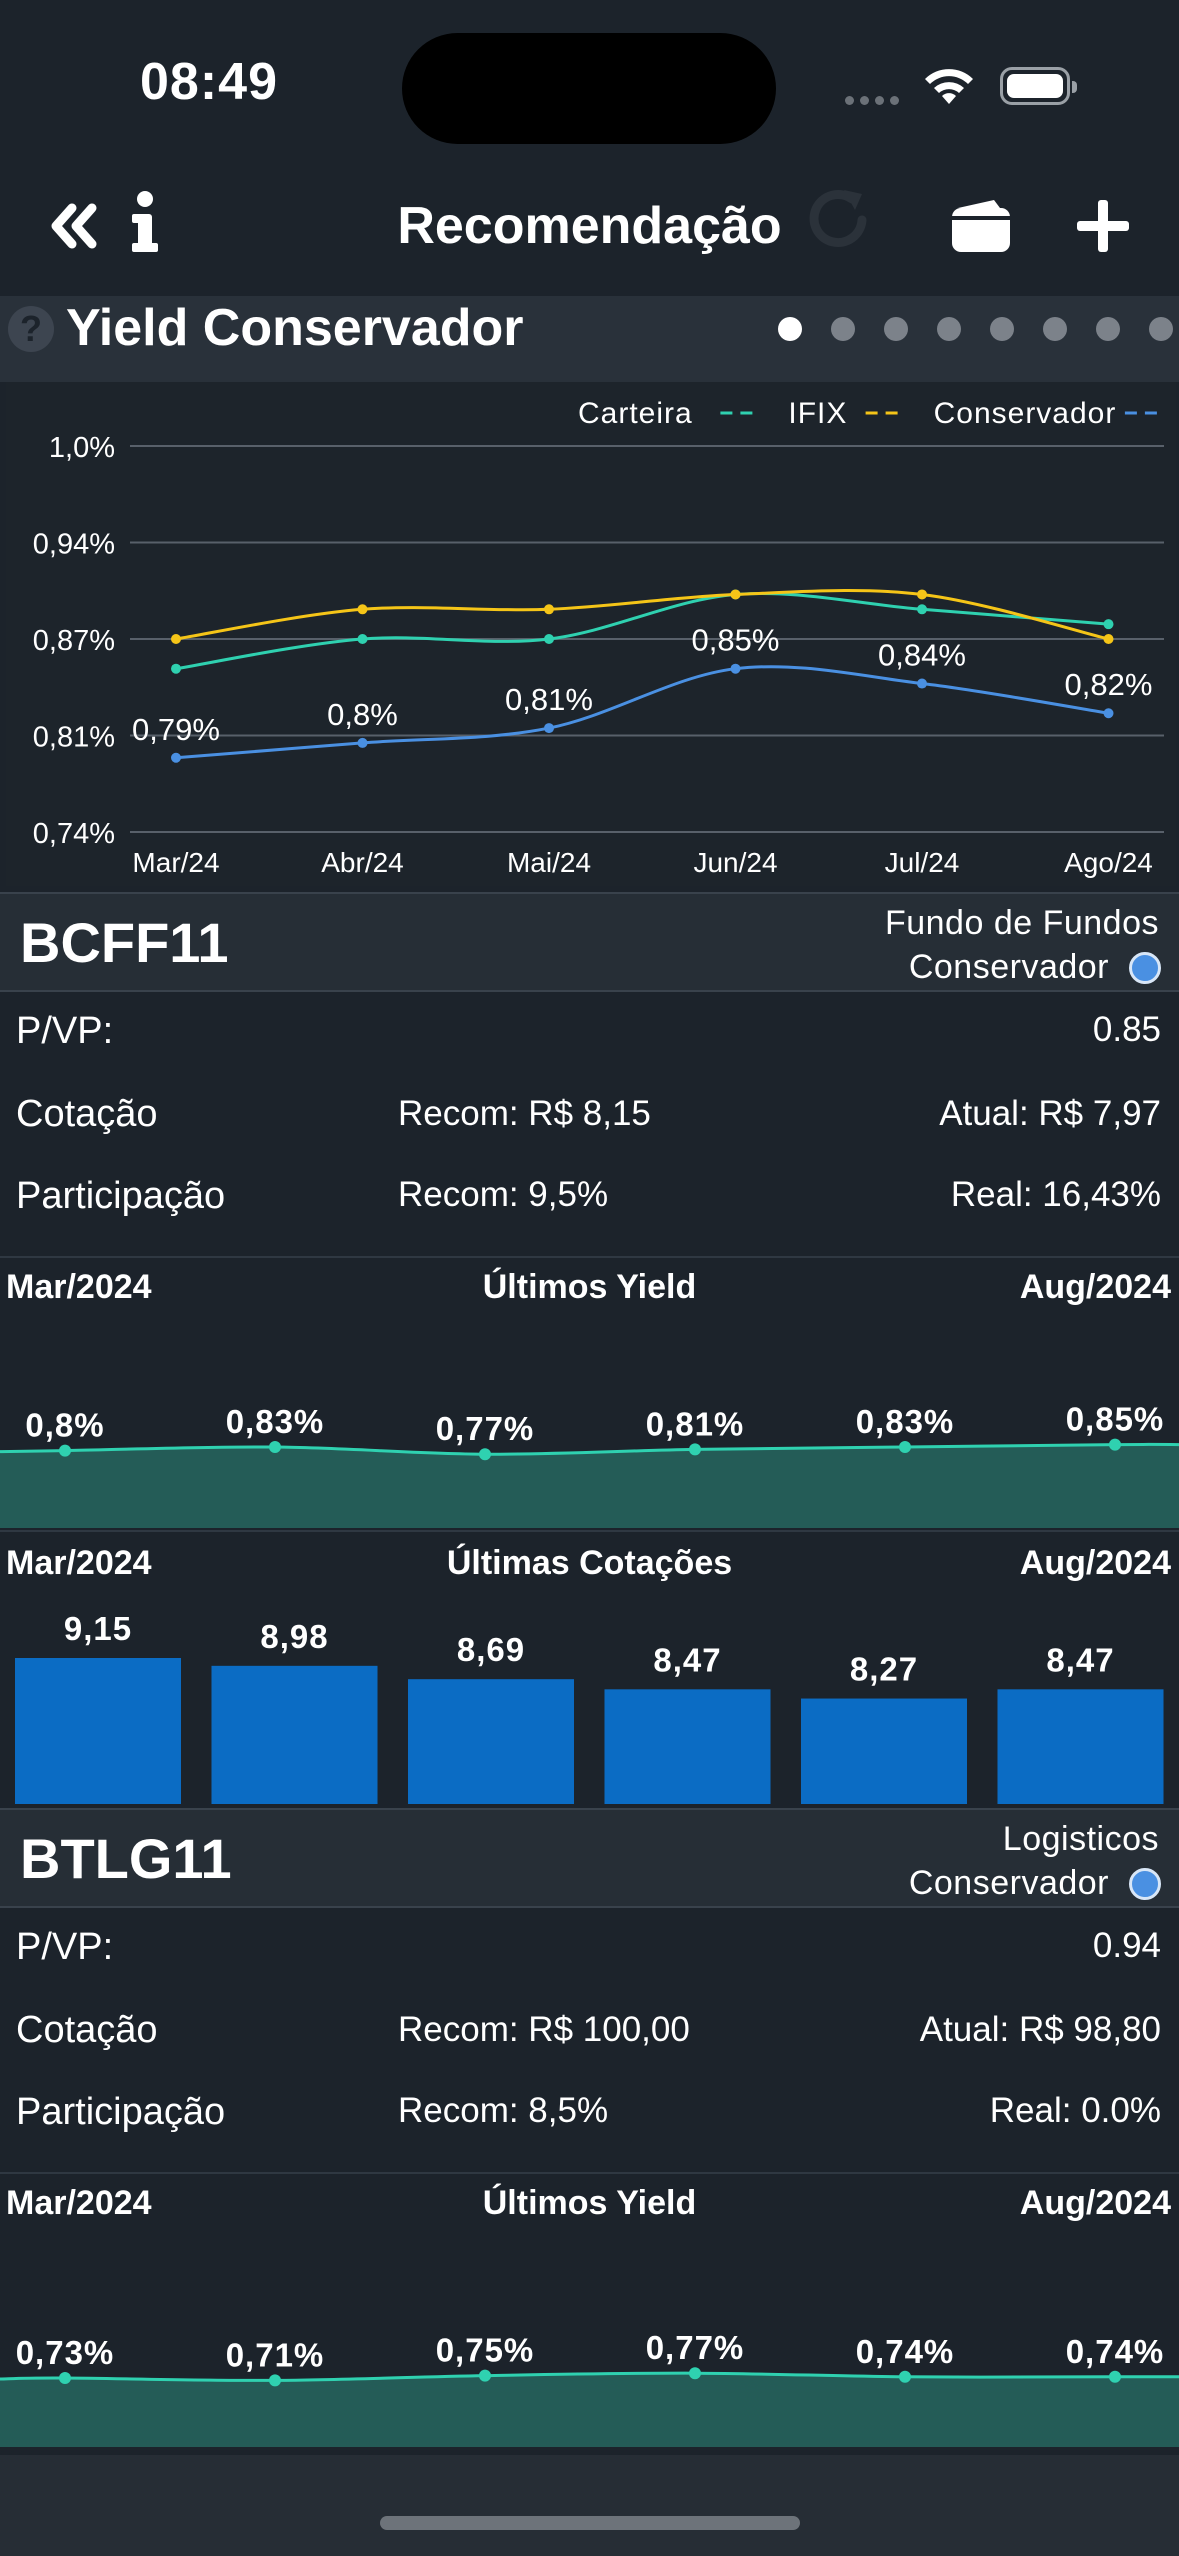  What do you see at coordinates (589, 88) in the screenshot?
I see `dynamic-island` at bounding box center [589, 88].